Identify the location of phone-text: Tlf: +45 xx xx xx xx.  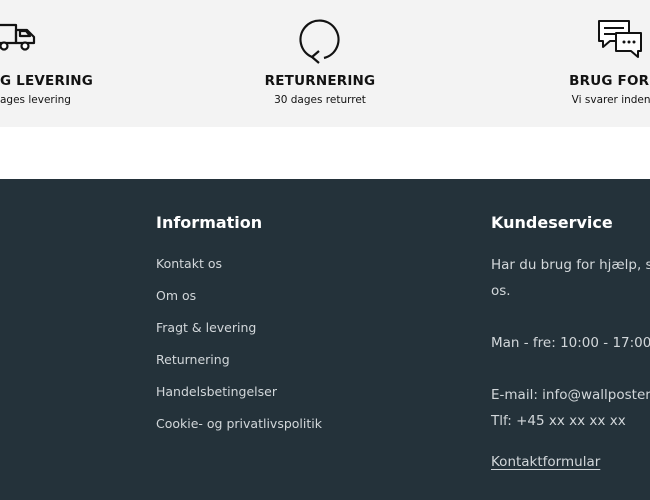
(558, 421).